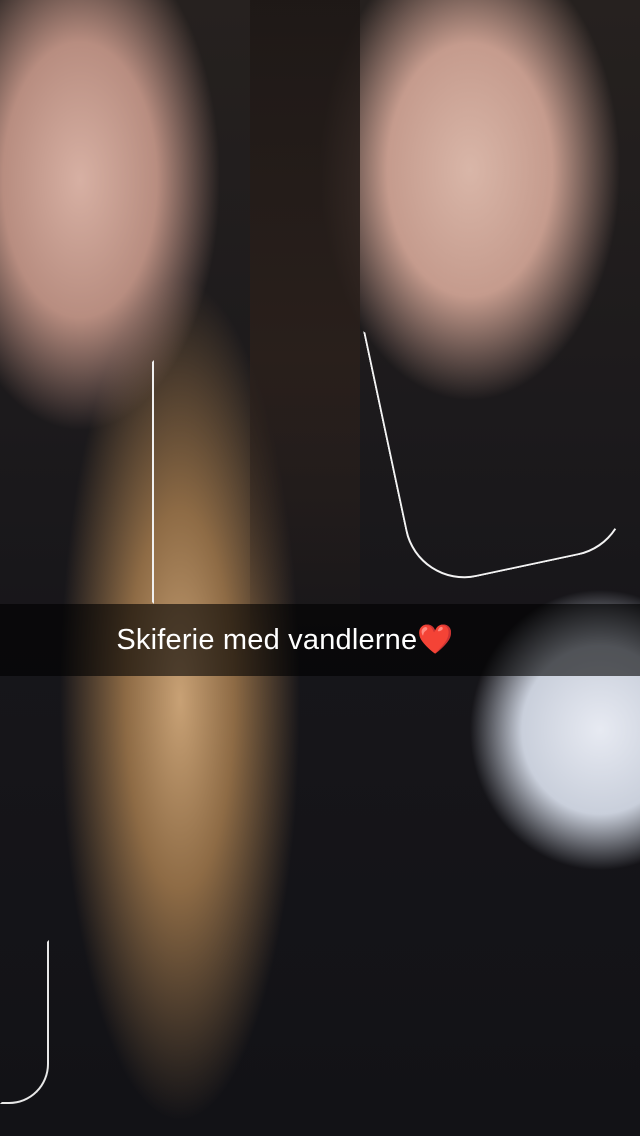 The image size is (640, 1136). I want to click on caption-text: Skiferie med vandlerne❤️, so click(285, 639).